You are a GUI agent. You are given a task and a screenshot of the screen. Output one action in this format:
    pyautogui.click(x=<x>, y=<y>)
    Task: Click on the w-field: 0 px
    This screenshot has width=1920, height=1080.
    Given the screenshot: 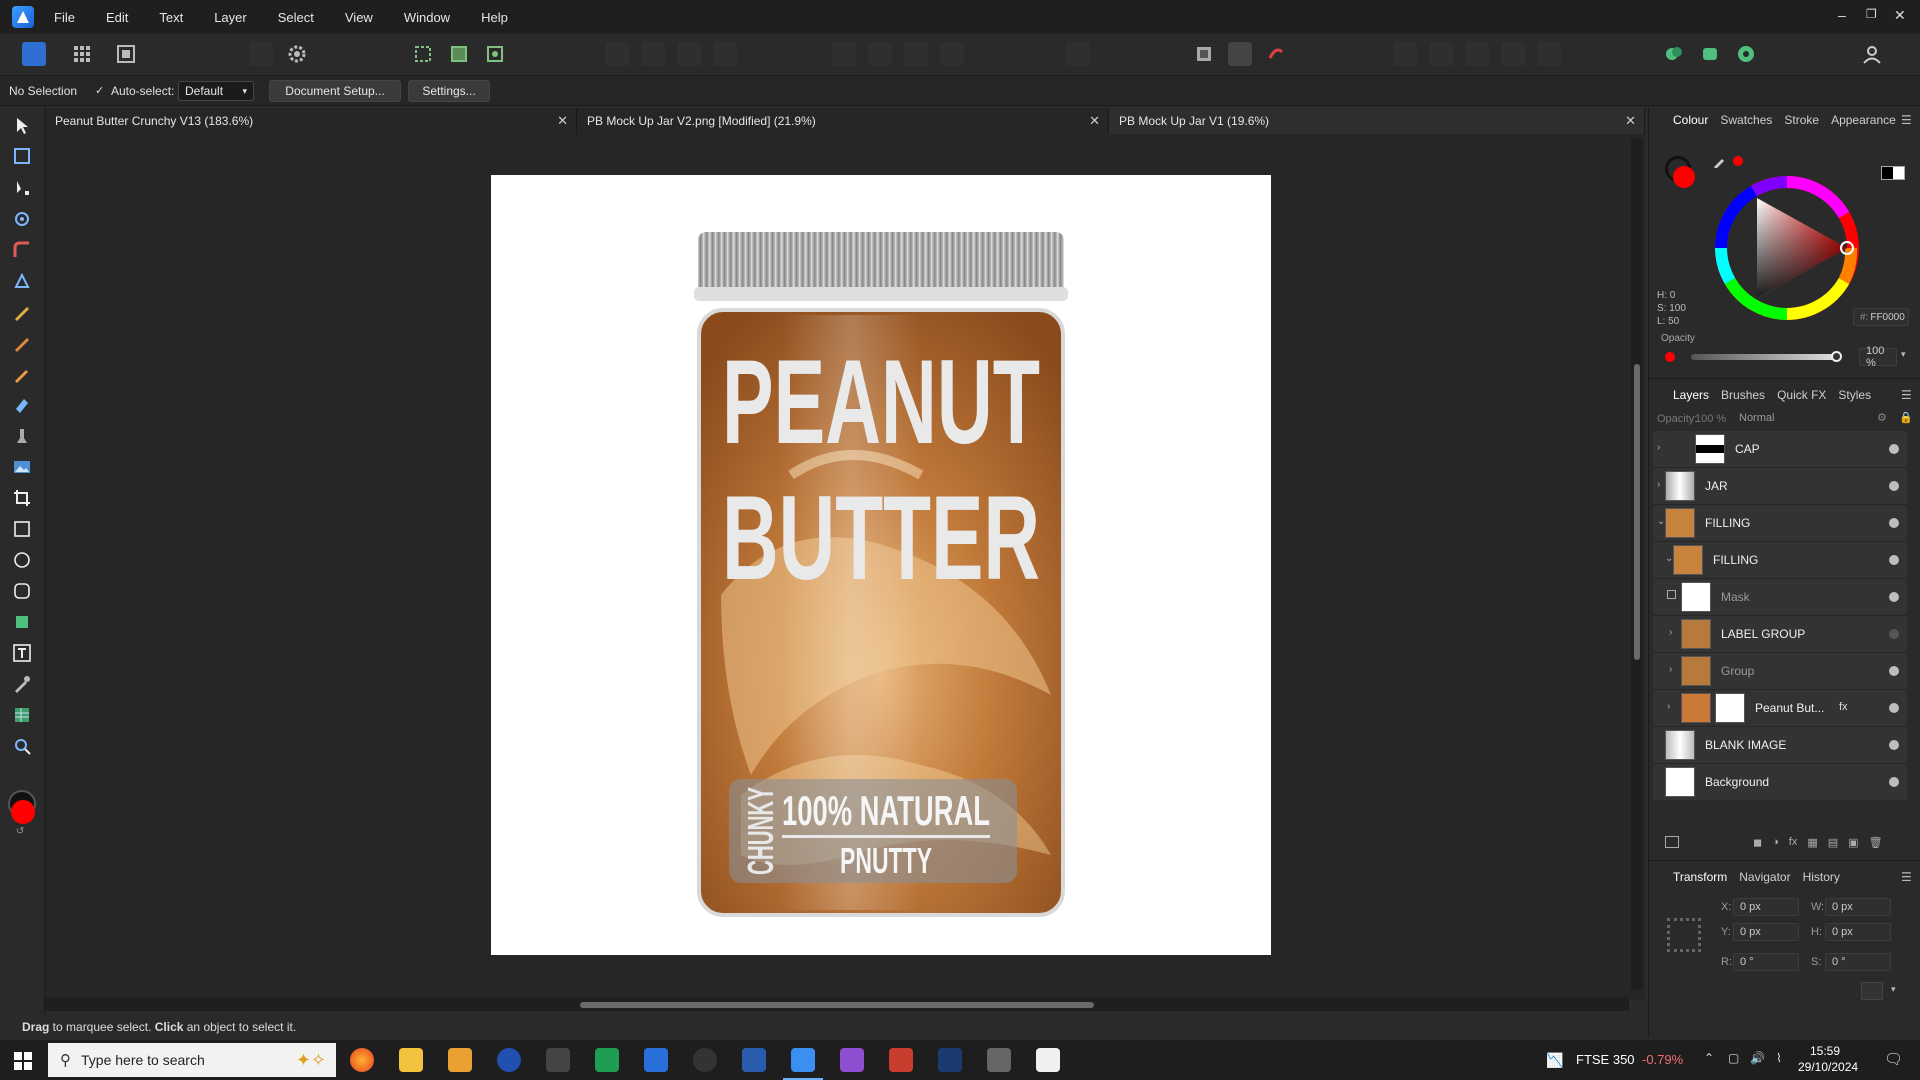 What is the action you would take?
    pyautogui.click(x=1858, y=907)
    